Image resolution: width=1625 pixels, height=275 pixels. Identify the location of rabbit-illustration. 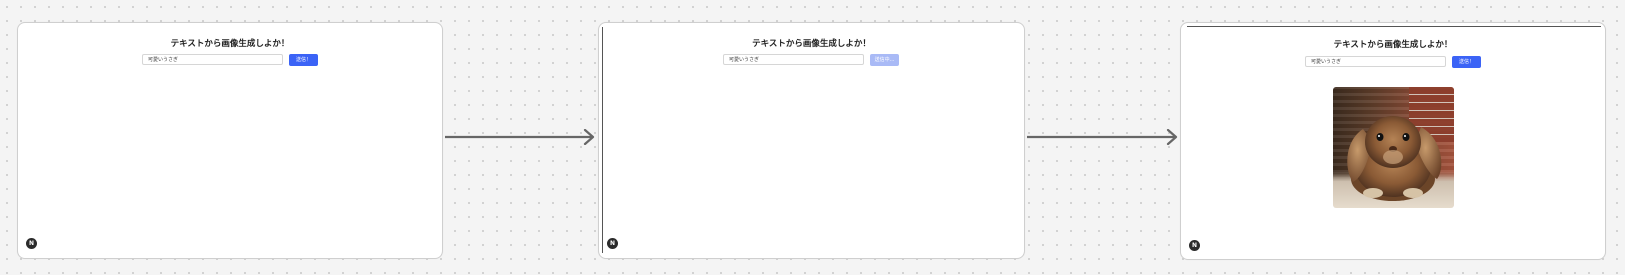
(1394, 158).